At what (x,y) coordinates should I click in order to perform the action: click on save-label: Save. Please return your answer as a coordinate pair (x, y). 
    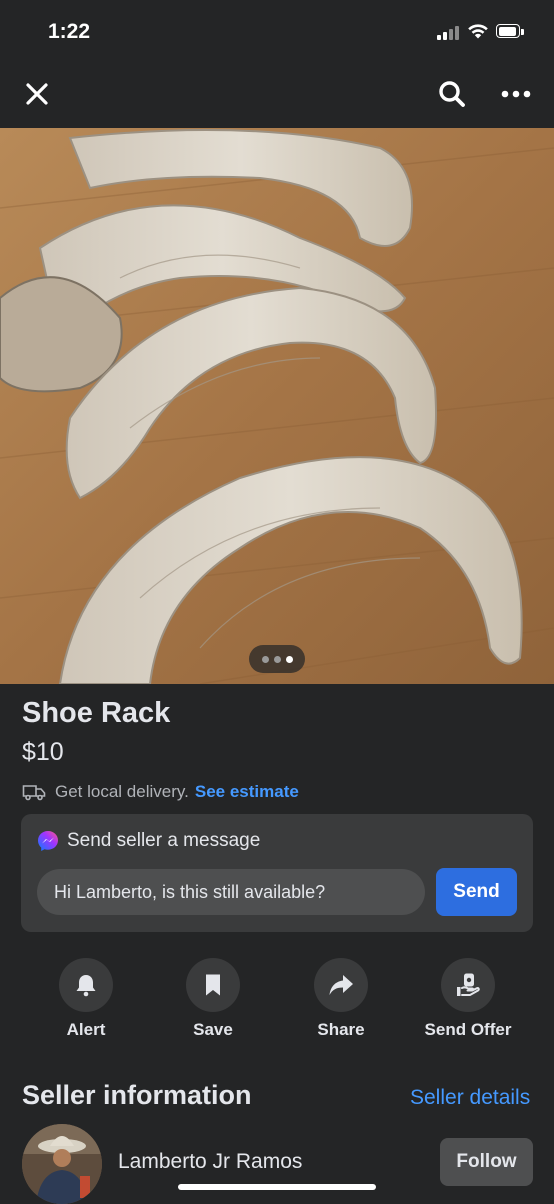
    Looking at the image, I should click on (213, 1029).